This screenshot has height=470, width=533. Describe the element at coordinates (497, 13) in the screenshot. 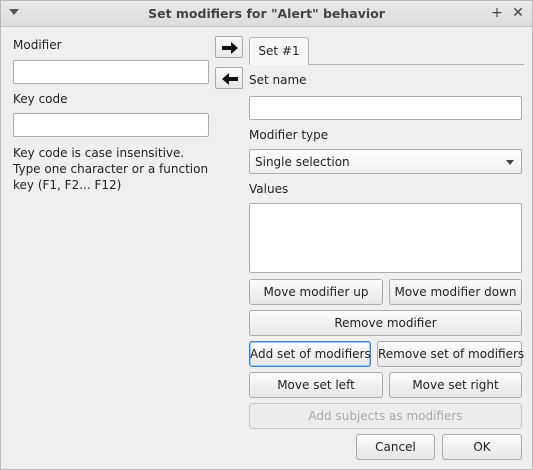

I see `pin-icon: +` at that location.